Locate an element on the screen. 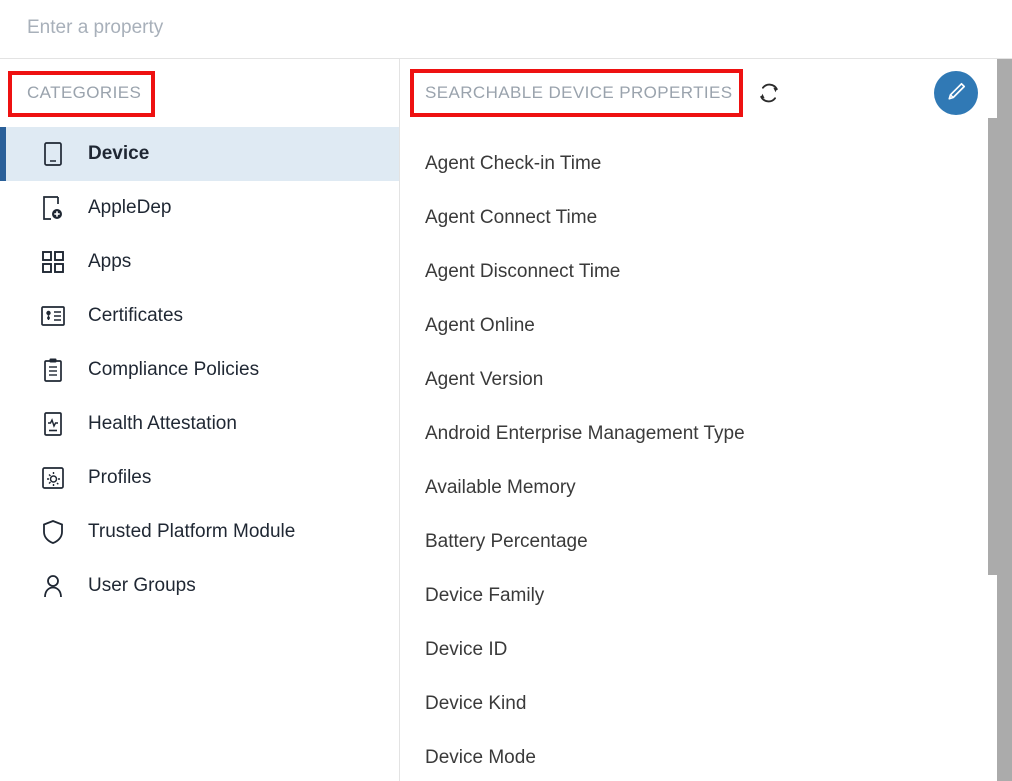 This screenshot has height=781, width=1012. list-item: Agent Check-in Time is located at coordinates (706, 164).